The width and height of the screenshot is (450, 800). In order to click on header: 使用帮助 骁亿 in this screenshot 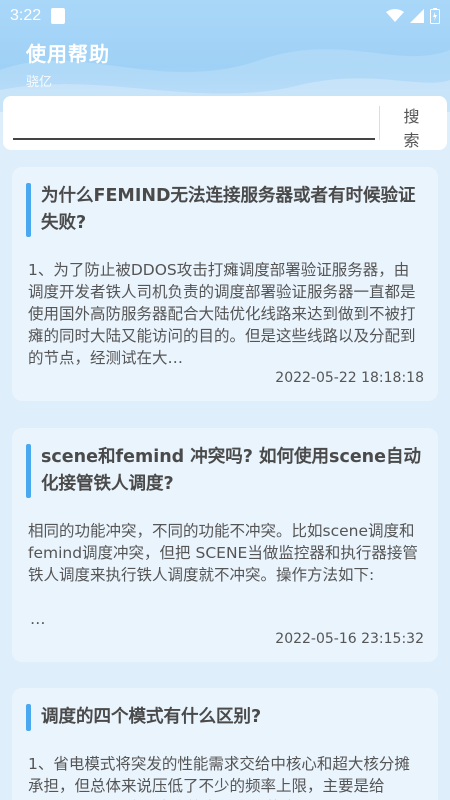, I will do `click(68, 64)`.